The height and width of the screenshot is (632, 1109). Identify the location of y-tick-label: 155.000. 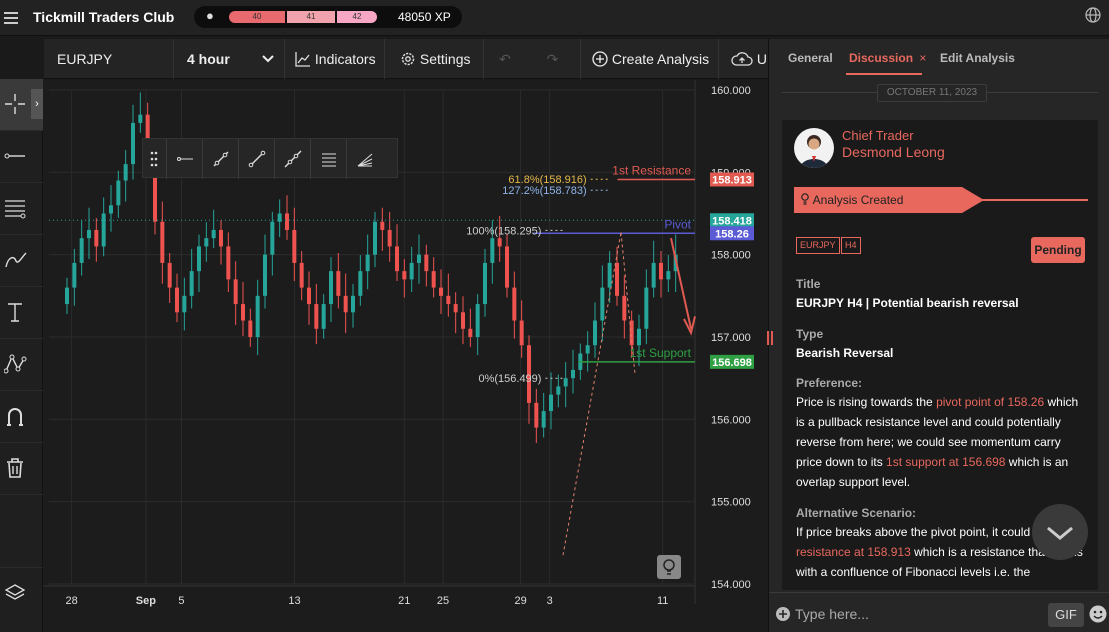
(731, 503).